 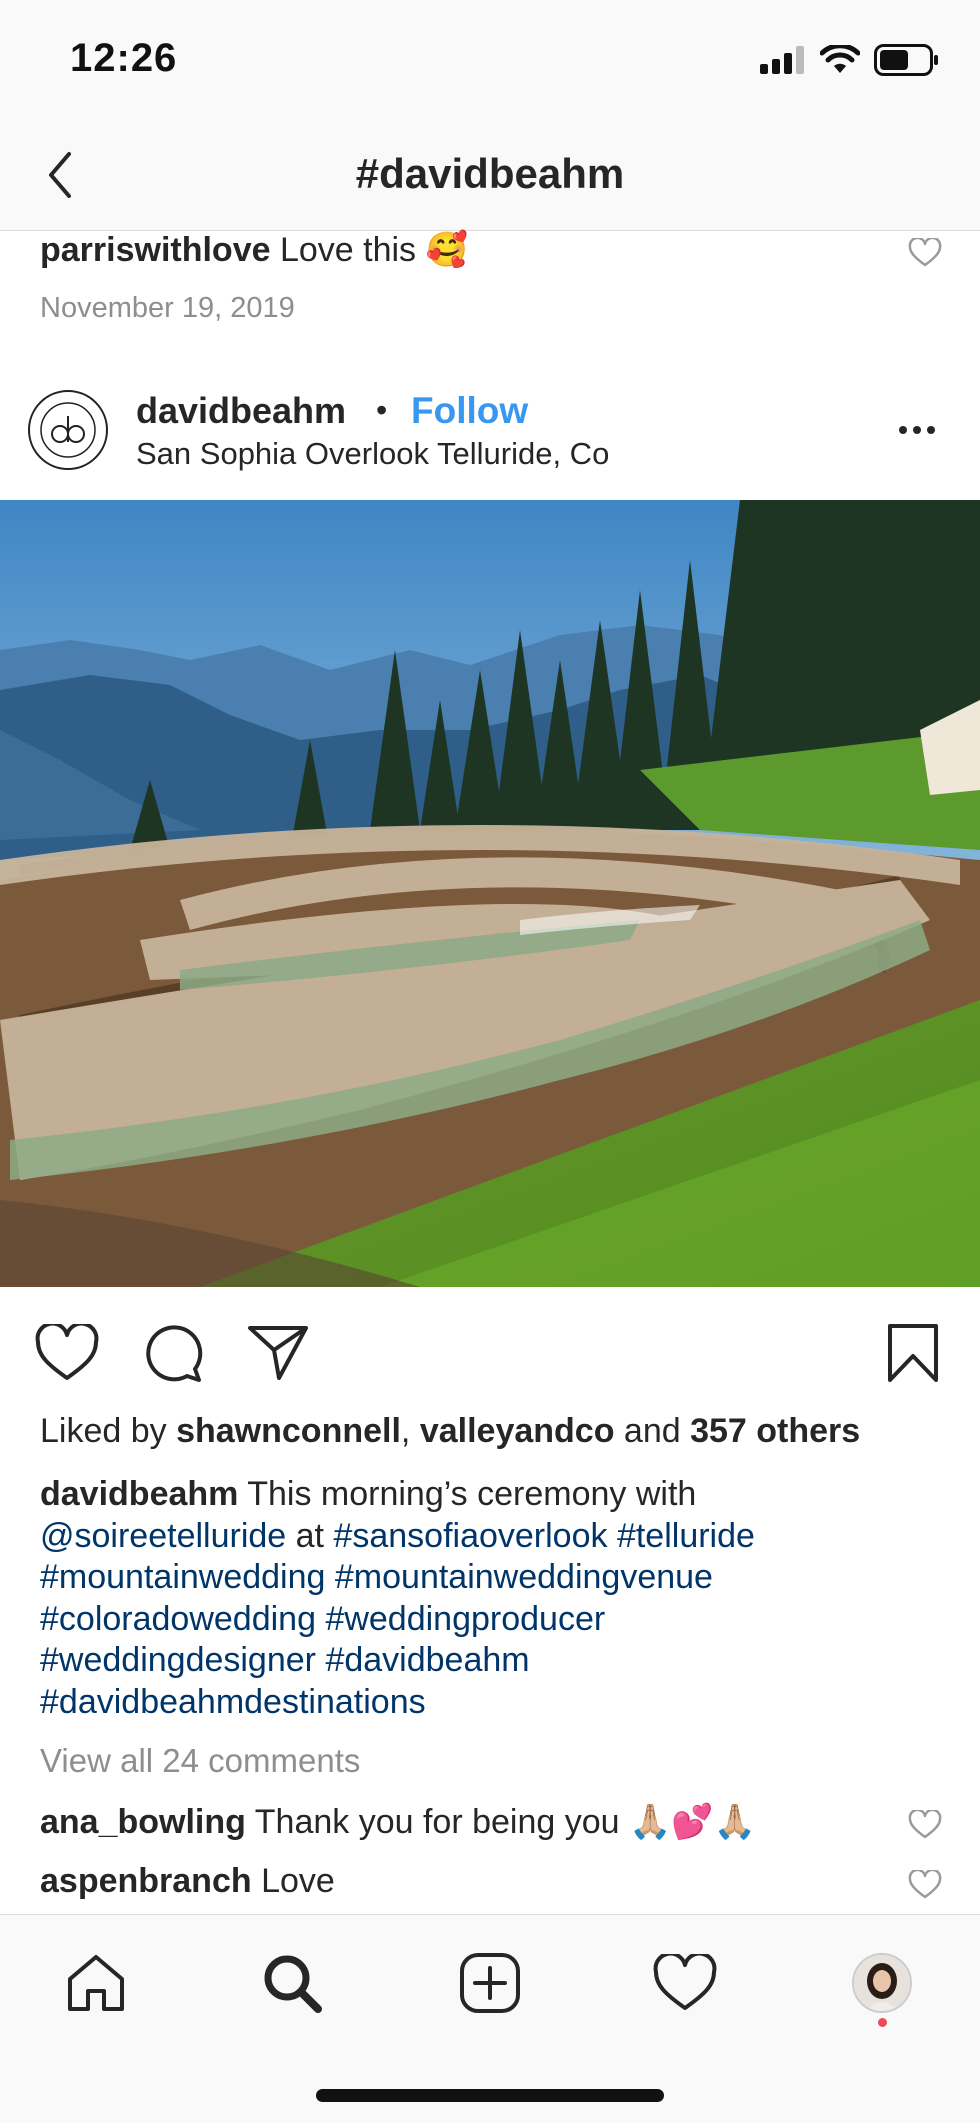 I want to click on like-button, so click(x=67, y=1353).